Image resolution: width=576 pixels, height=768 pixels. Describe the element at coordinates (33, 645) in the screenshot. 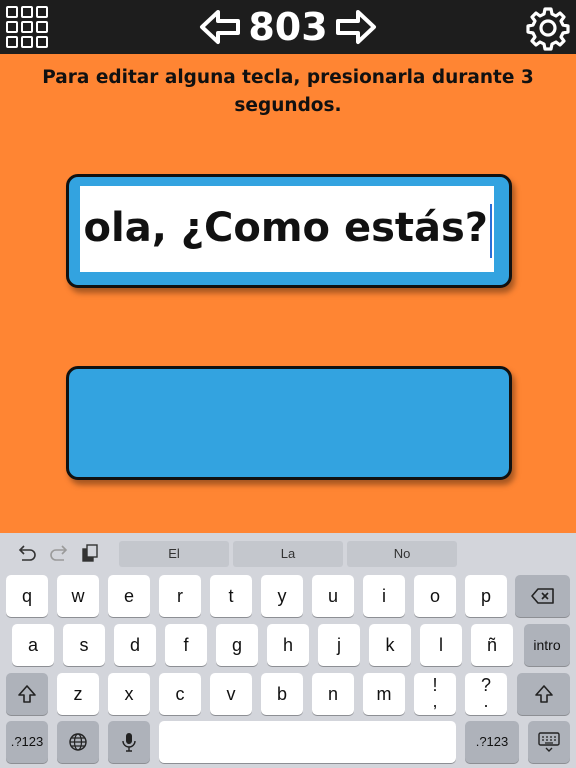

I see `key-a: a` at that location.